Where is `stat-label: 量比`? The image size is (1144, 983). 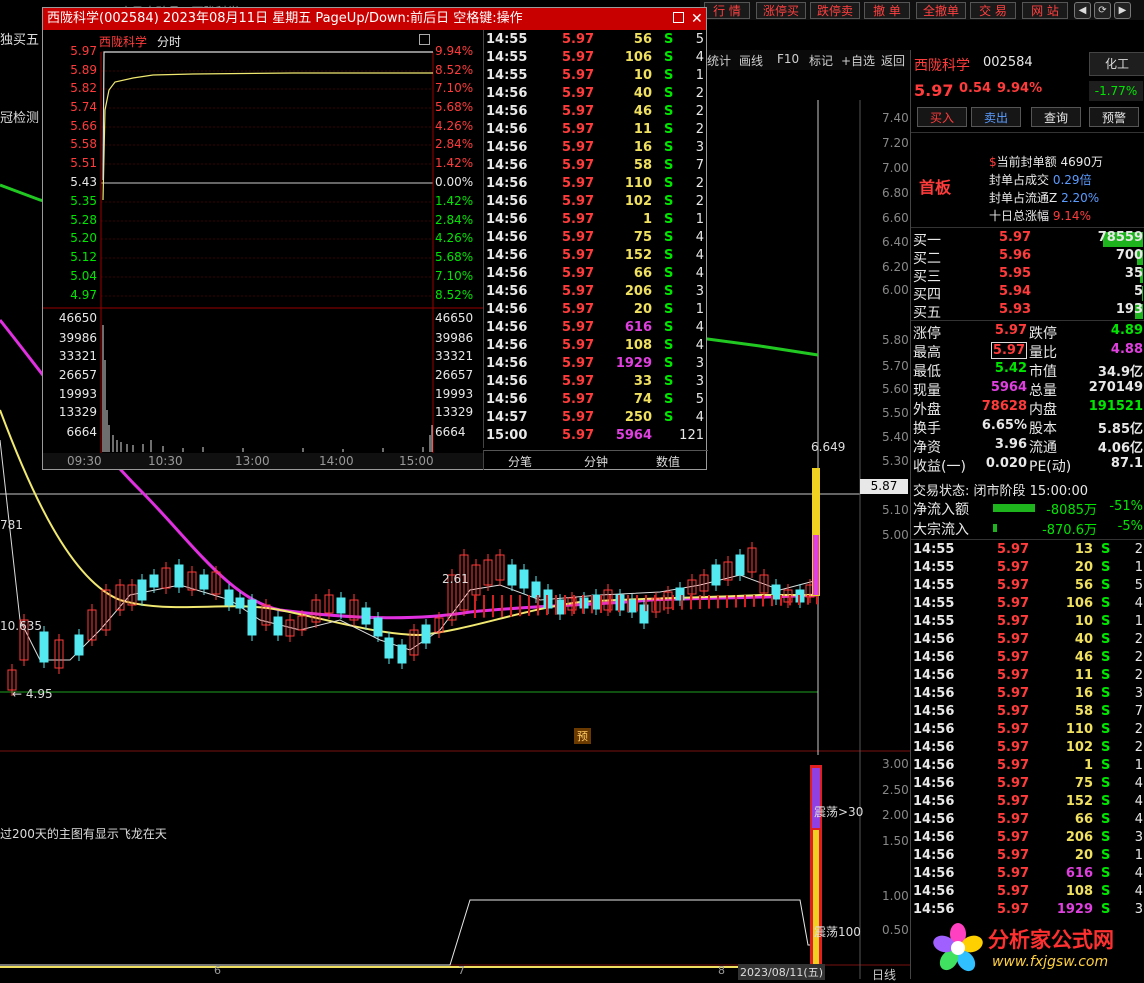 stat-label: 量比 is located at coordinates (1043, 353).